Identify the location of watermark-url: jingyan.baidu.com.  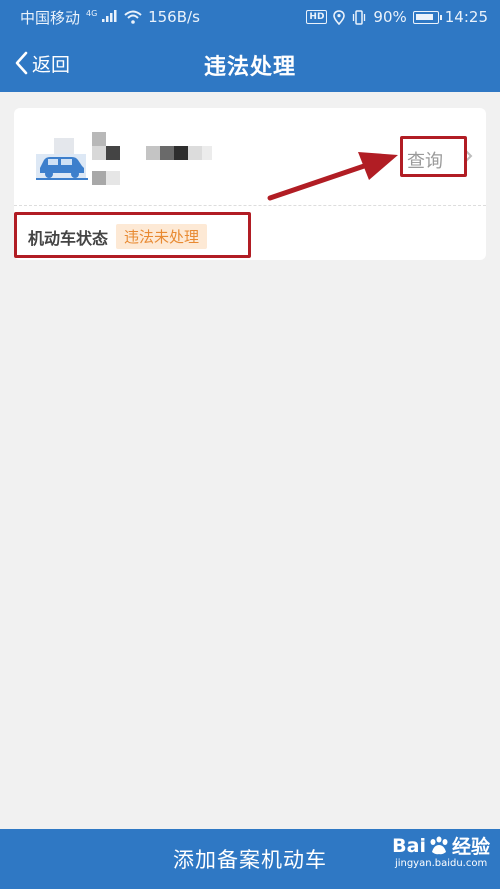
(441, 863).